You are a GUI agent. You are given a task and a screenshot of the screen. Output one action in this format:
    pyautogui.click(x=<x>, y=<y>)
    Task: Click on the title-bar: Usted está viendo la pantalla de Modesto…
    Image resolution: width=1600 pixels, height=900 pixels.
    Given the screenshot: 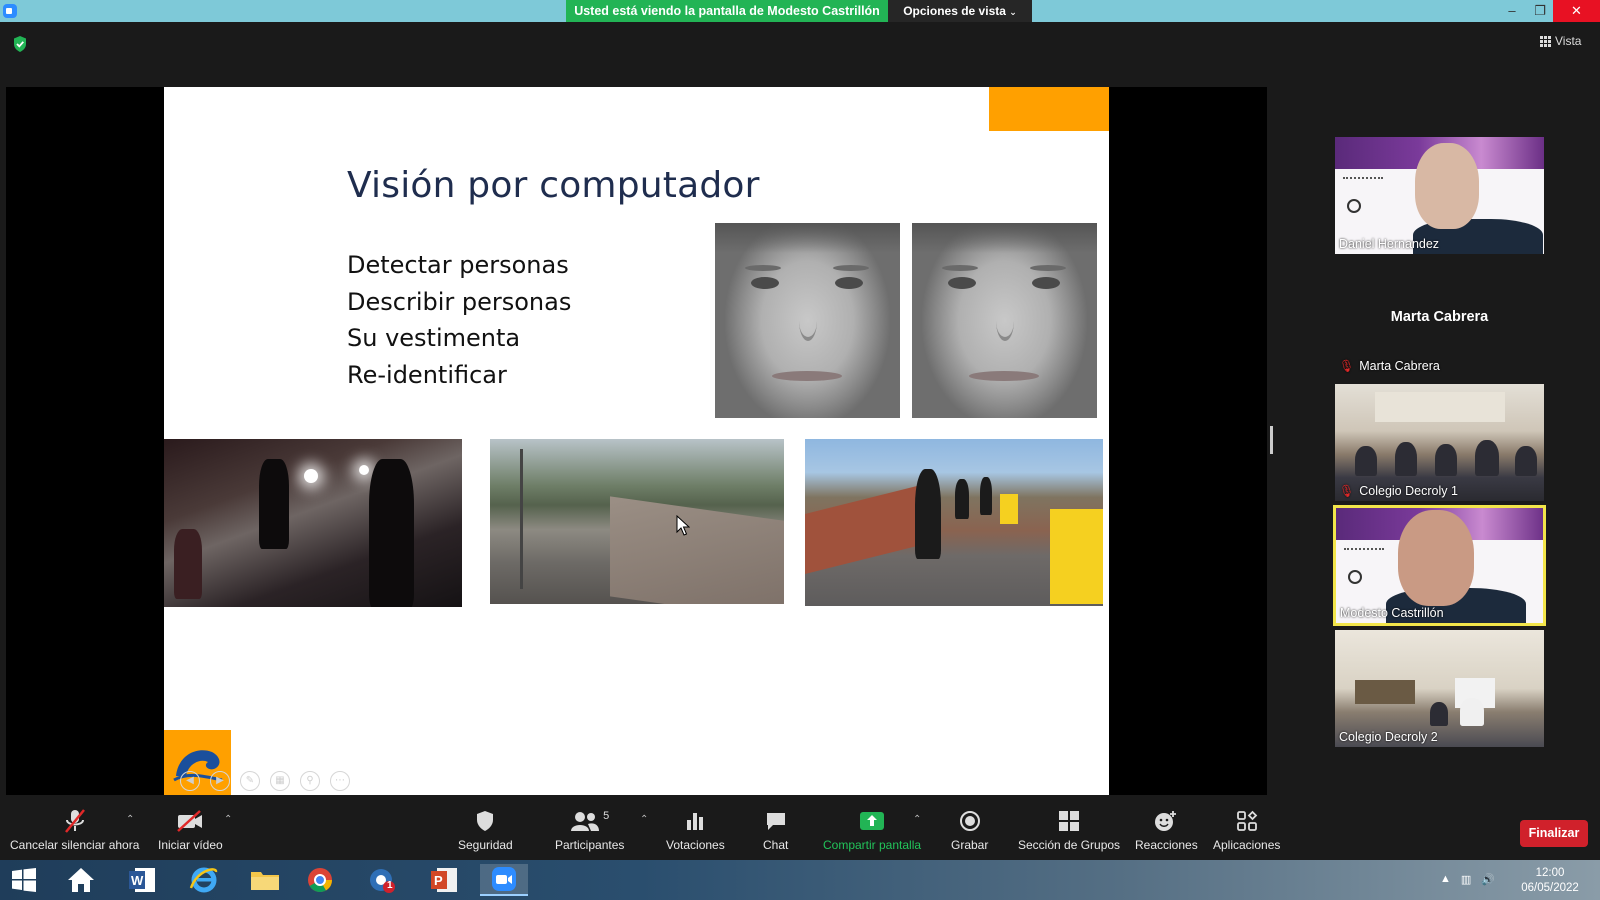 What is the action you would take?
    pyautogui.click(x=800, y=11)
    